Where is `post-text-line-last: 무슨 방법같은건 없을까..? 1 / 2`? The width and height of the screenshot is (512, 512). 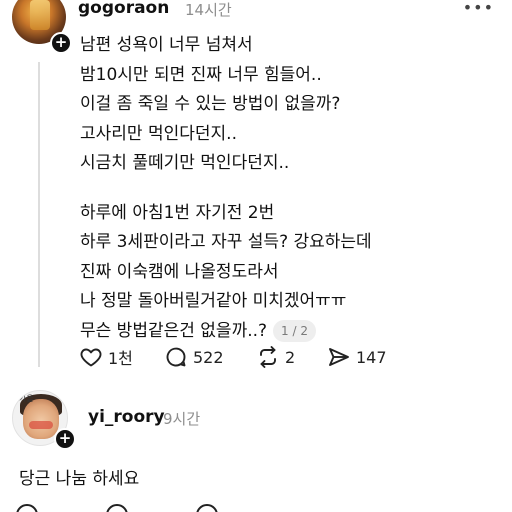
post-text-line-last: 무슨 방법같은건 없을까..? 1 / 2 is located at coordinates (290, 332).